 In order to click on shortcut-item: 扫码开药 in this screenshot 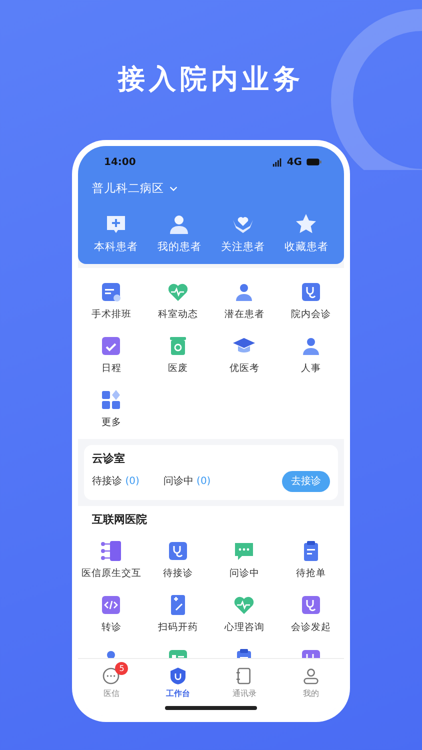, I will do `click(177, 613)`.